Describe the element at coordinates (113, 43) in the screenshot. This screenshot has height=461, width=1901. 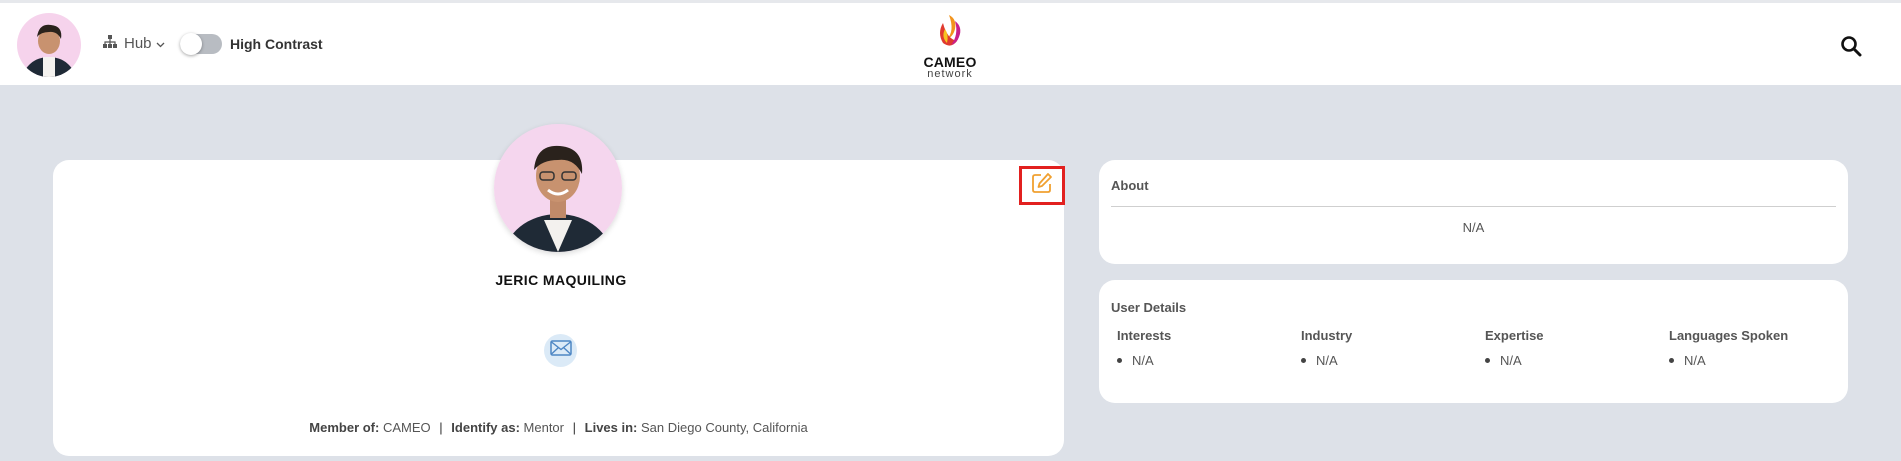
I see `hierarchy-icon` at that location.